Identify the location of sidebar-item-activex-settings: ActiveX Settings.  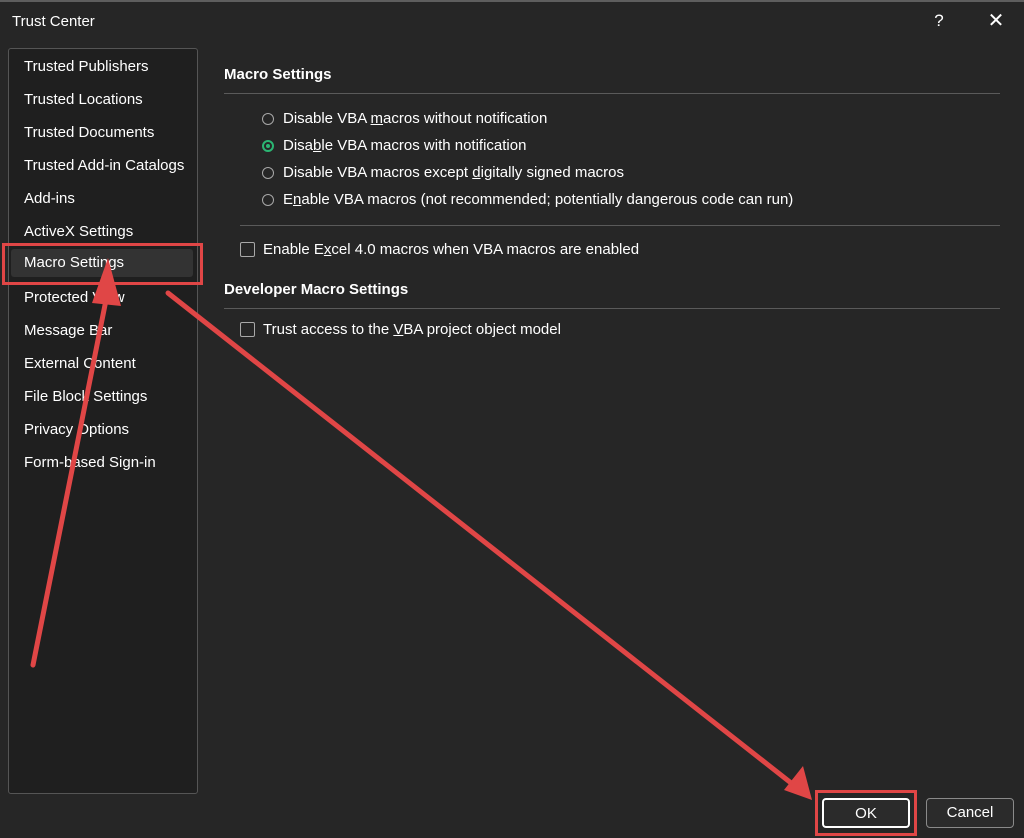
(78, 231).